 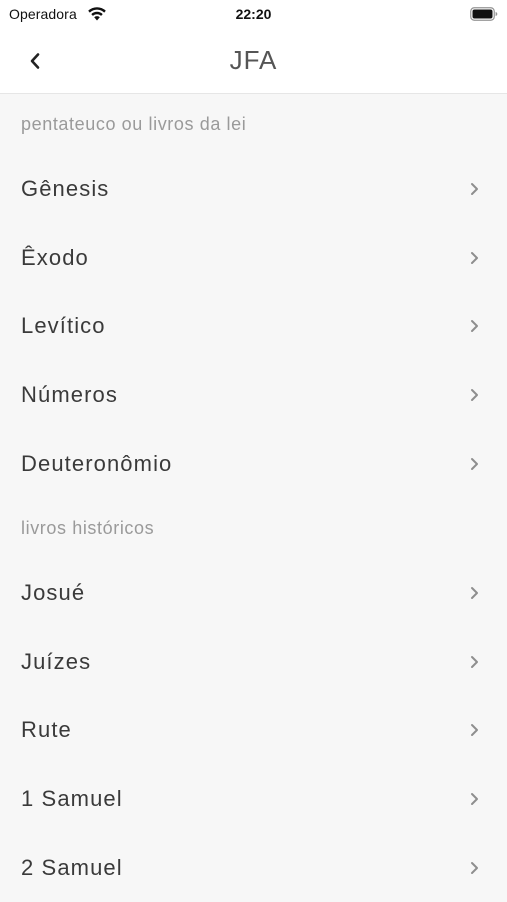 What do you see at coordinates (253, 799) in the screenshot?
I see `list-item-1-samuel: 1 Samuel` at bounding box center [253, 799].